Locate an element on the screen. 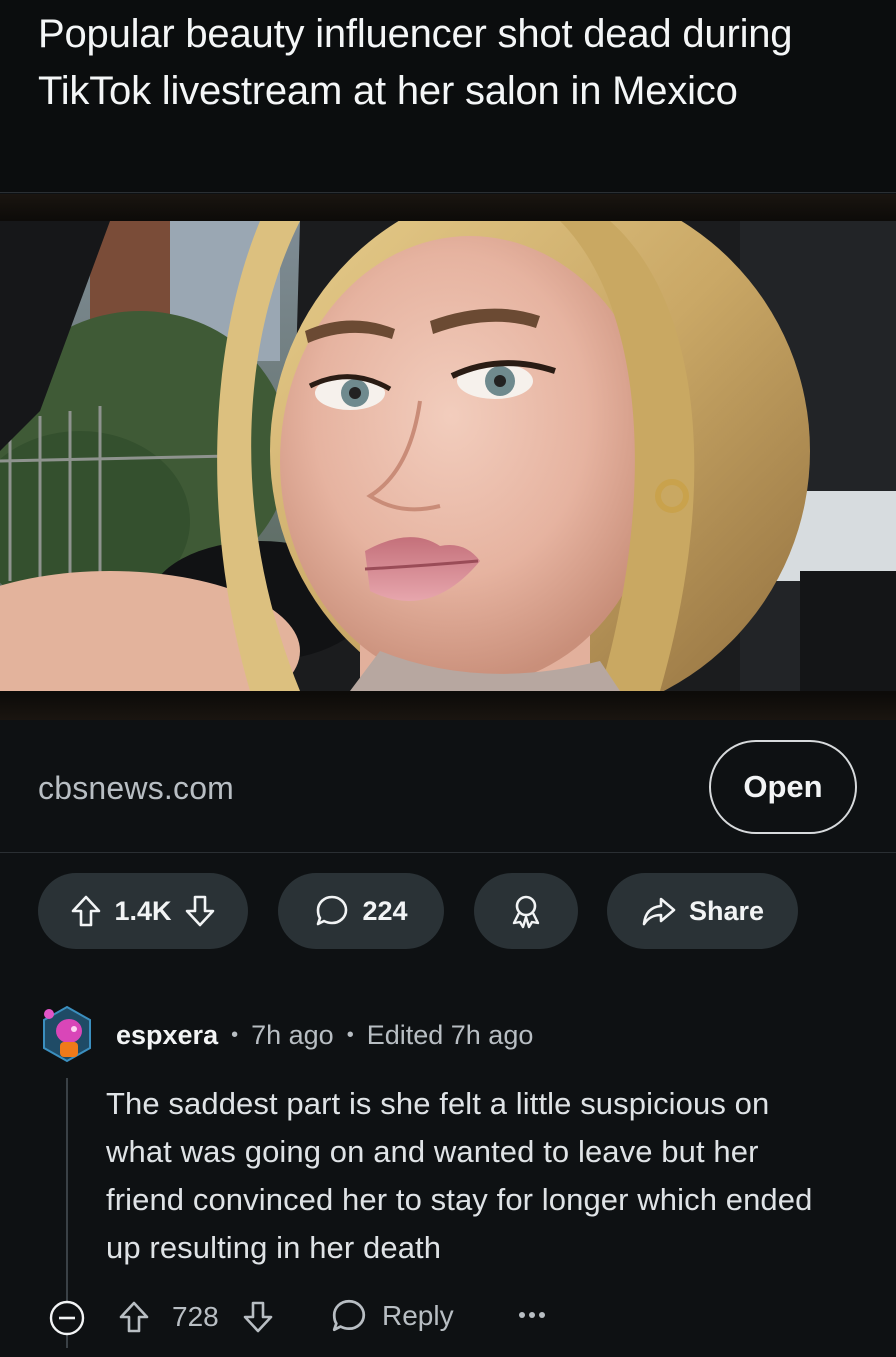 Image resolution: width=896 pixels, height=1357 pixels. link-bar: cbsnews.com Open is located at coordinates (448, 786).